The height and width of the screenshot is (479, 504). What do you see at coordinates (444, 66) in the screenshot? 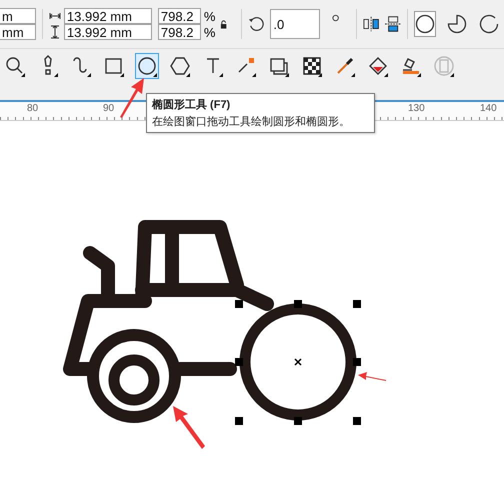
I see `disabled-icon` at bounding box center [444, 66].